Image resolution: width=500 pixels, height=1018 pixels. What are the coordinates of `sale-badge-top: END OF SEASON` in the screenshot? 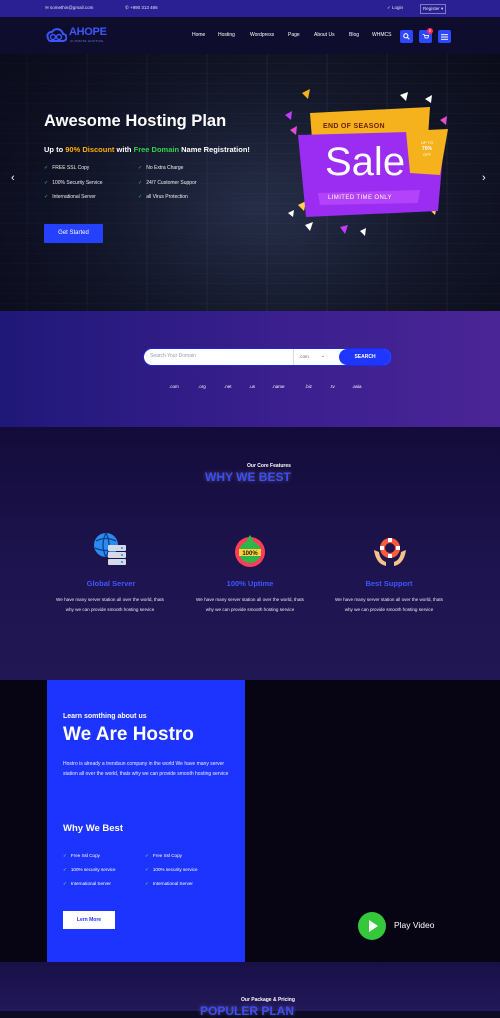 It's located at (354, 126).